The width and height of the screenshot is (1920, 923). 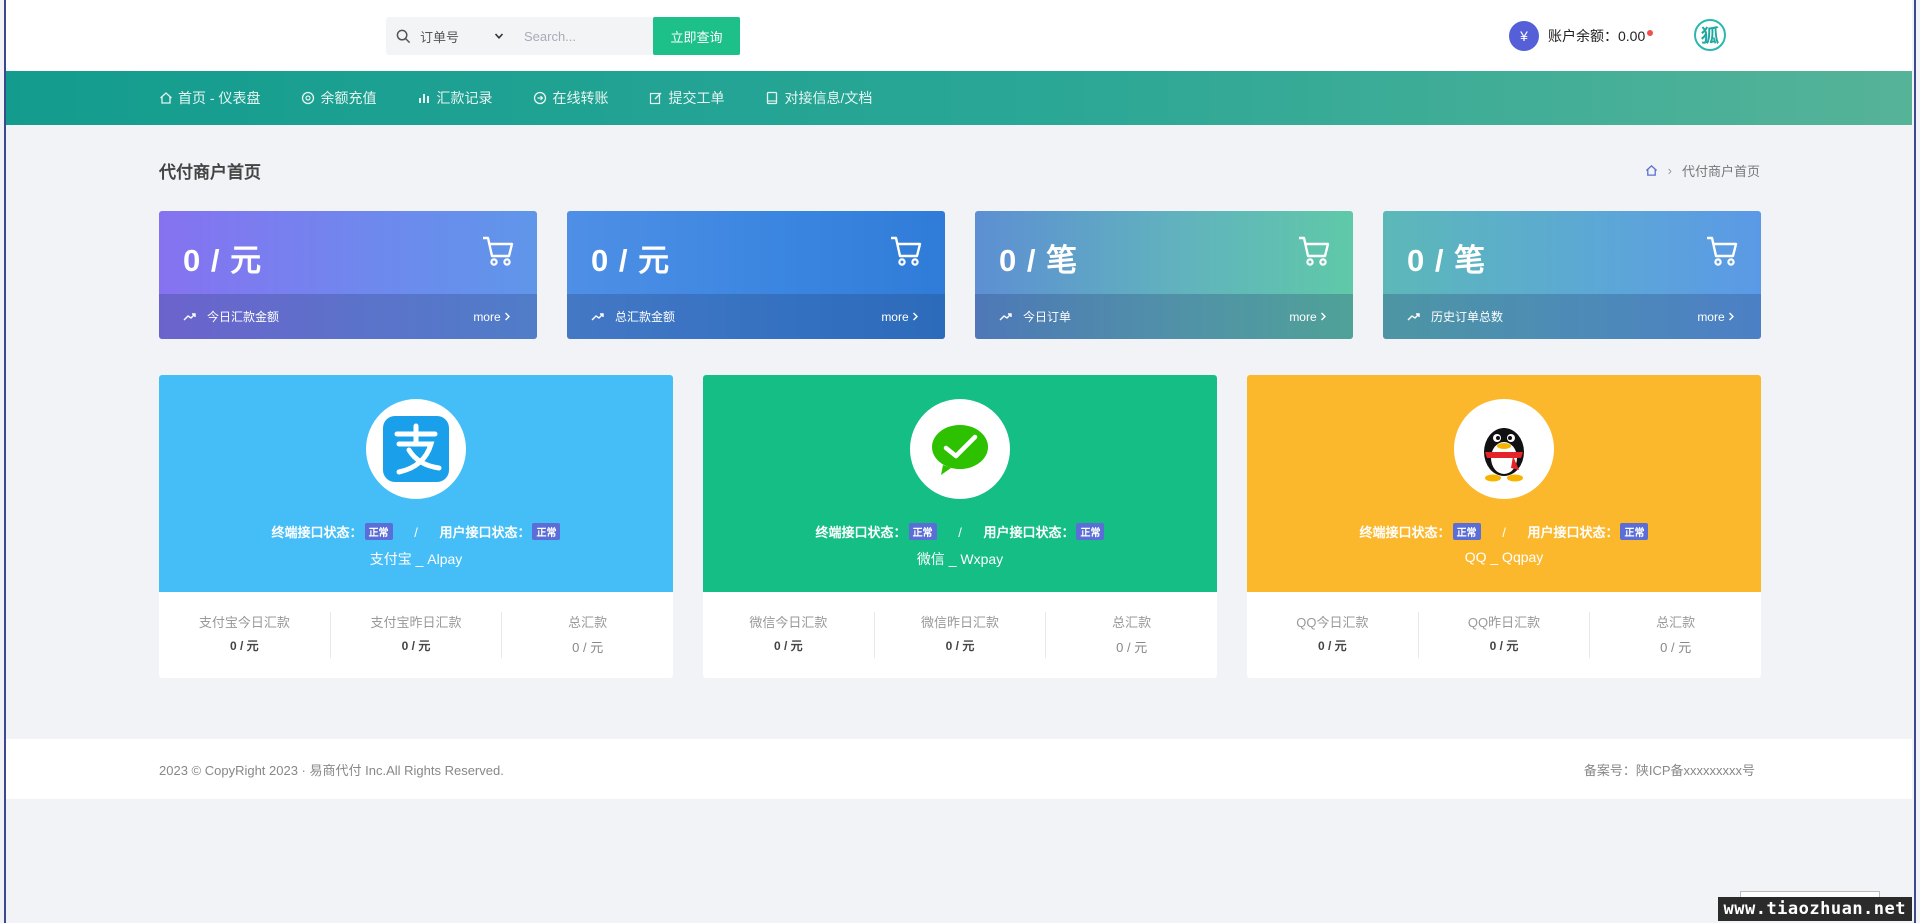 I want to click on stat-column-head: 微信昨日汇款, so click(x=960, y=622).